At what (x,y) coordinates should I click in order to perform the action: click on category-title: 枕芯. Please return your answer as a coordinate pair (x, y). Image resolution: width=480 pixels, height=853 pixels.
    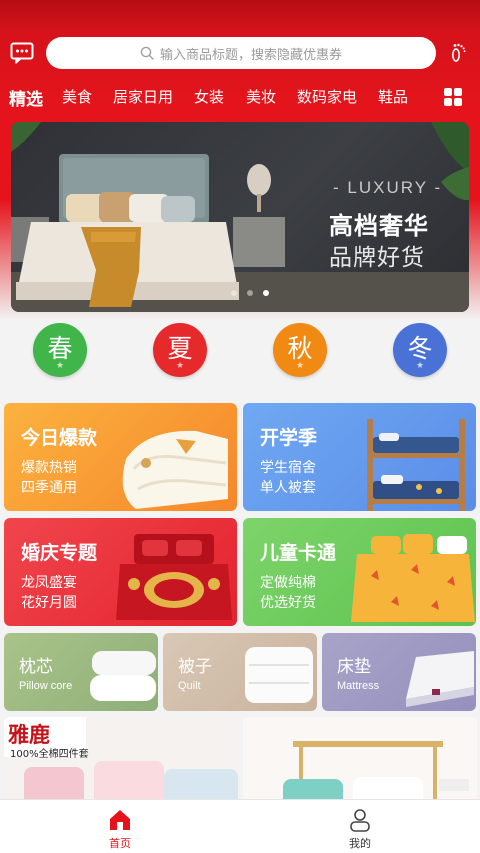
    Looking at the image, I should click on (36, 667).